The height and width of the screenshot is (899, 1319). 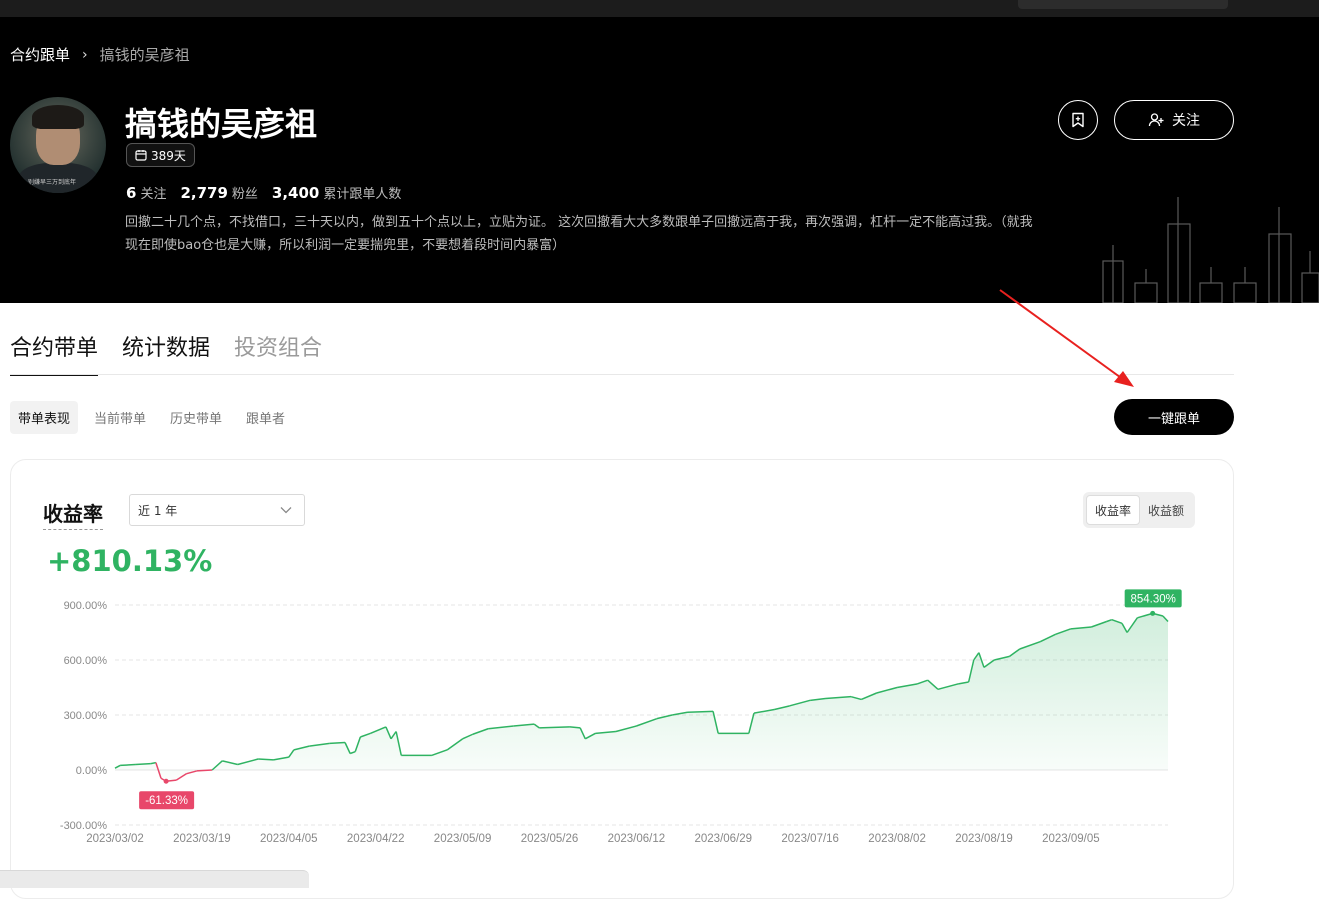 I want to click on avatar-caption: 别嫌早三万到底年, so click(x=52, y=182).